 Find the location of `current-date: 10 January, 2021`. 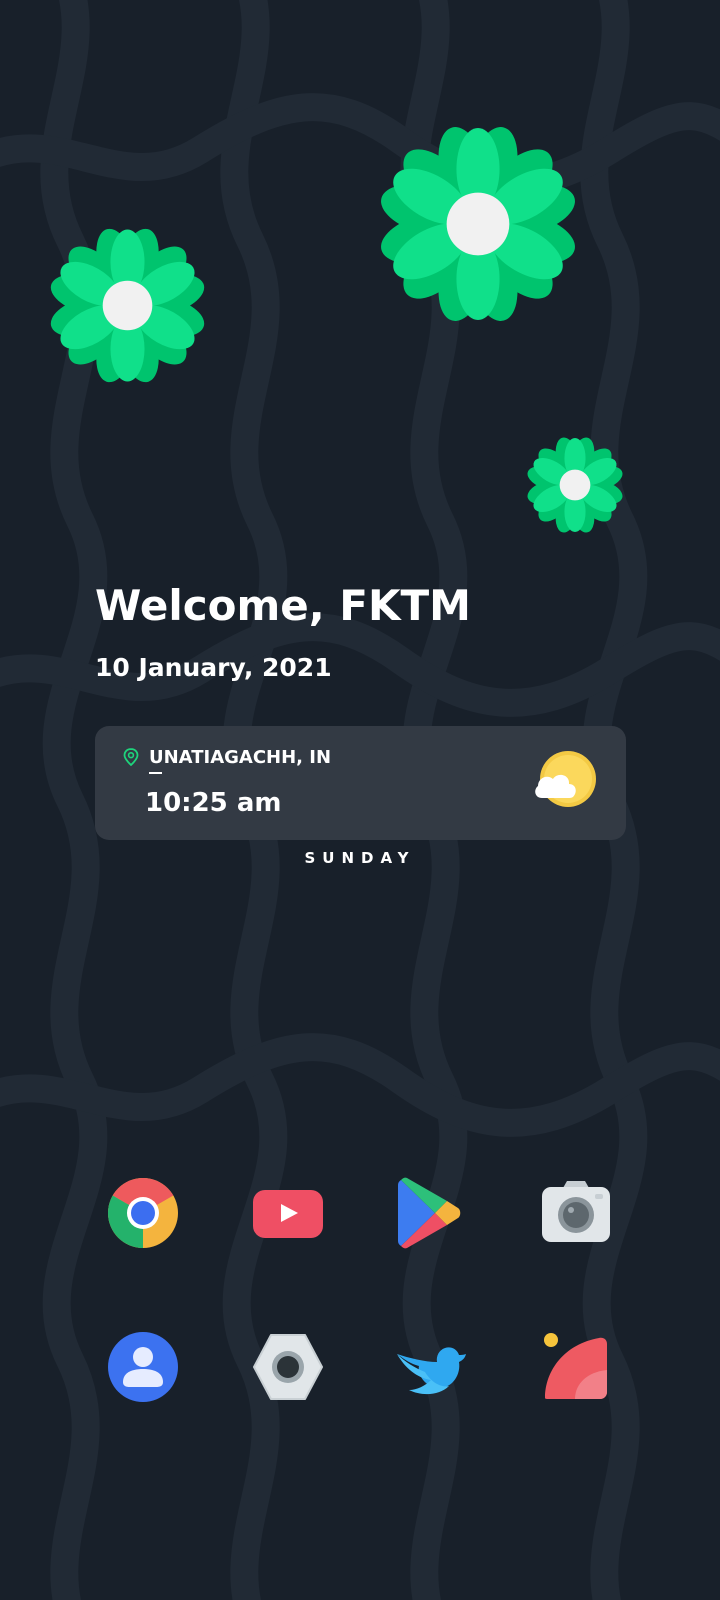

current-date: 10 January, 2021 is located at coordinates (213, 667).